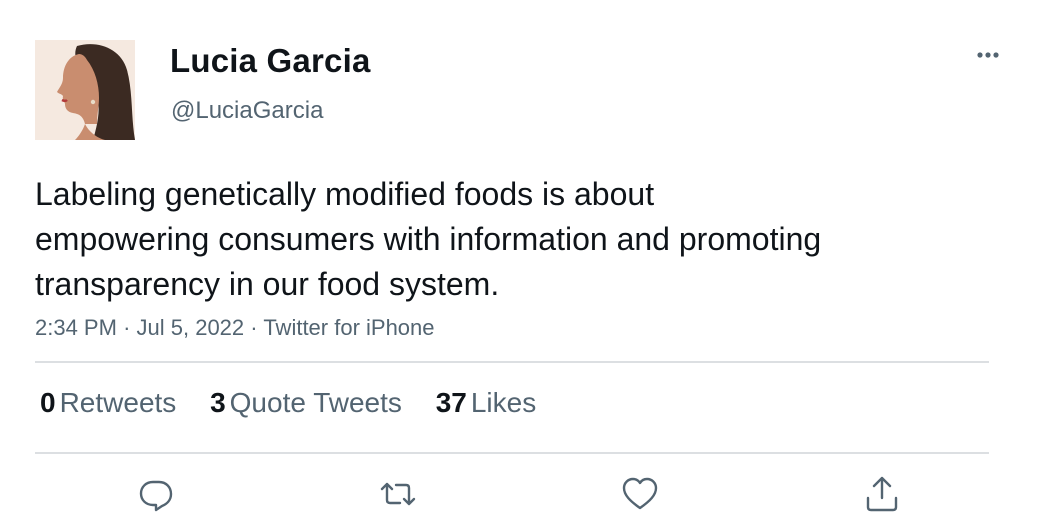 This screenshot has width=1050, height=525. I want to click on avatar, so click(85, 90).